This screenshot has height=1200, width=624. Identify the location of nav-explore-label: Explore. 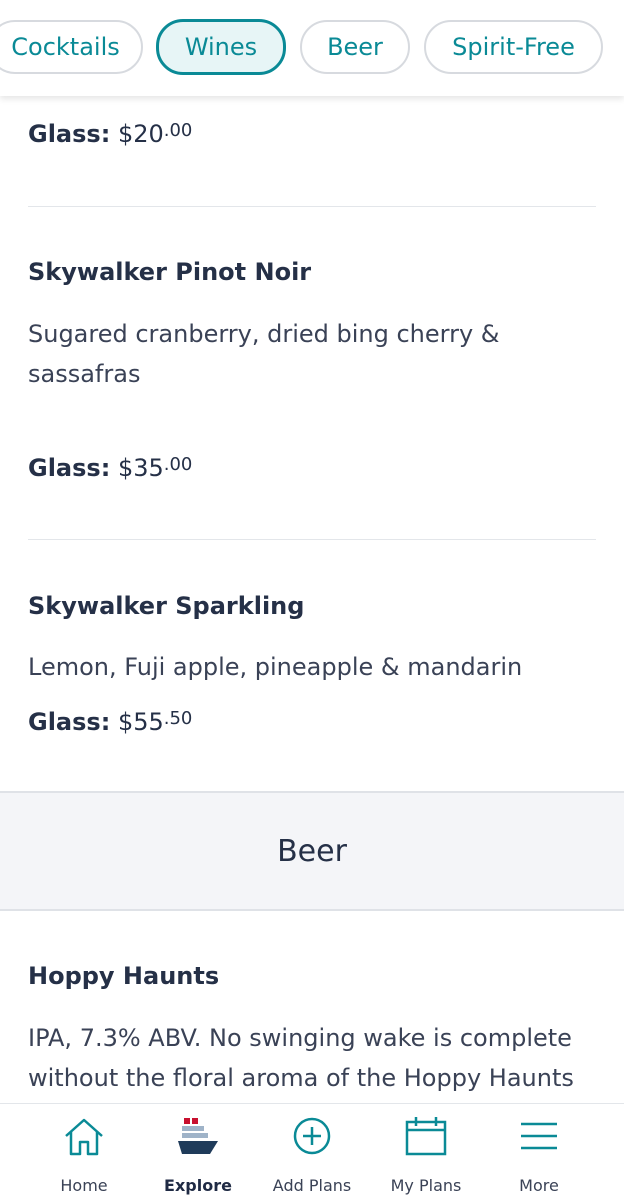
(198, 1185).